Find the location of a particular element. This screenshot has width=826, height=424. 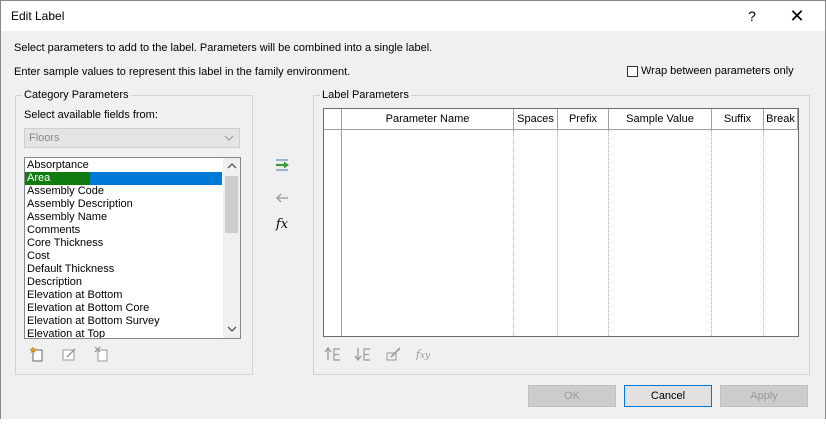

fields-scrollbar is located at coordinates (231, 248).